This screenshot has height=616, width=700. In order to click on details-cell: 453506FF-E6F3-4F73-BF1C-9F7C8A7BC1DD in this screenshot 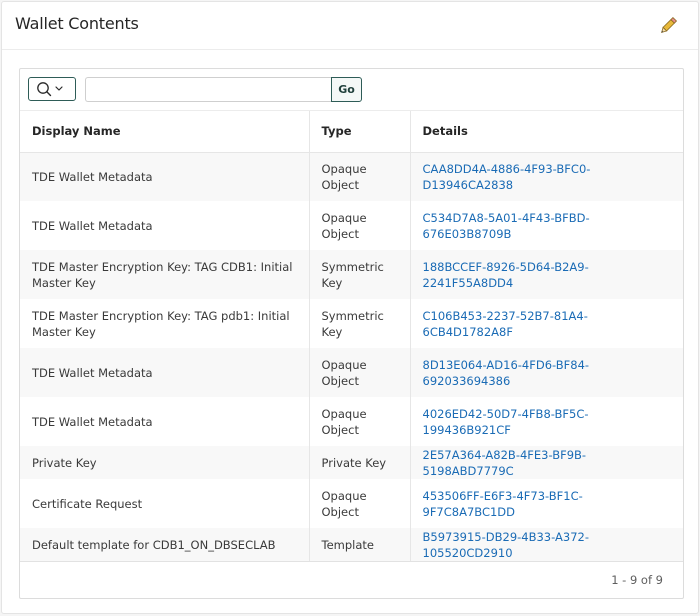, I will do `click(546, 503)`.